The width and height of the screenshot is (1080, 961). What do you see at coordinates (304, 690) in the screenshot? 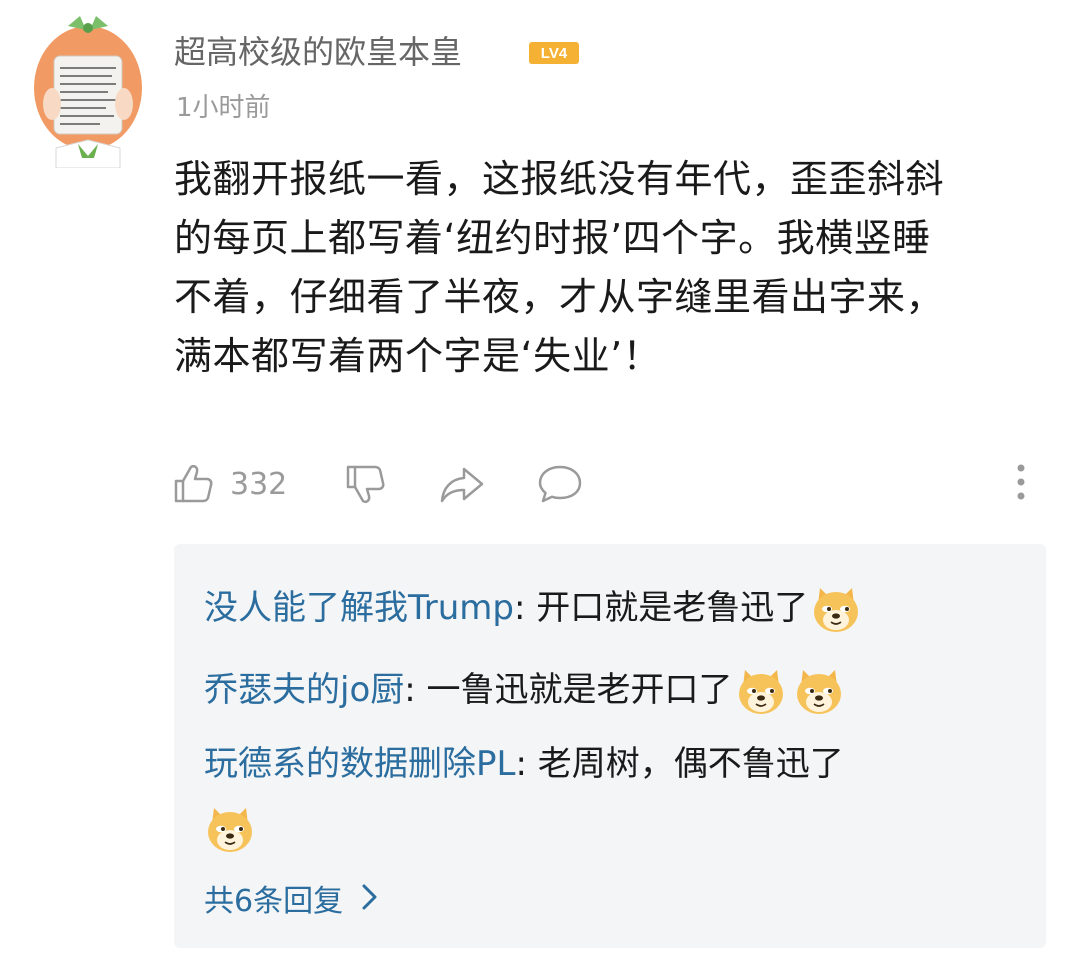
I see `reply-author: 乔瑟夫的jo厨` at bounding box center [304, 690].